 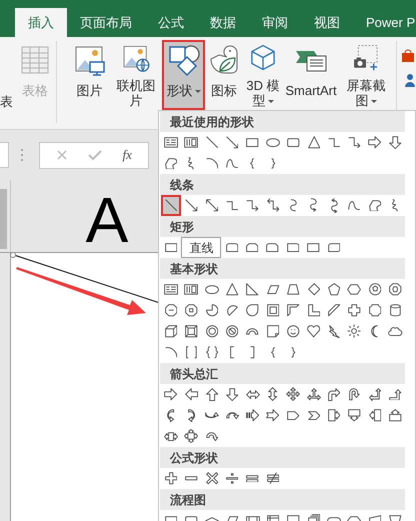 What do you see at coordinates (41, 22) in the screenshot?
I see `ribbon-tab: 插入` at bounding box center [41, 22].